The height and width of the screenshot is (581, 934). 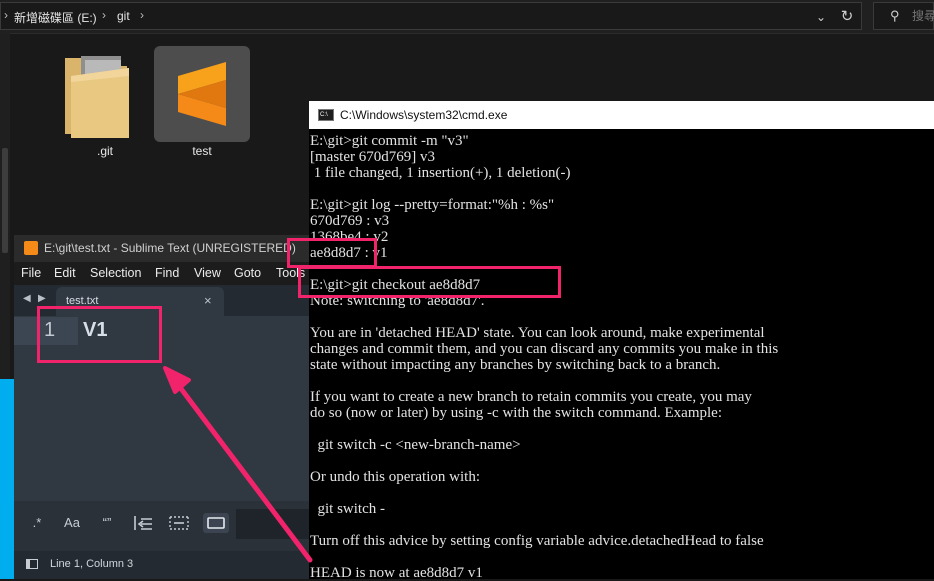 I want to click on find-panel: .* Aa “”, so click(x=162, y=526).